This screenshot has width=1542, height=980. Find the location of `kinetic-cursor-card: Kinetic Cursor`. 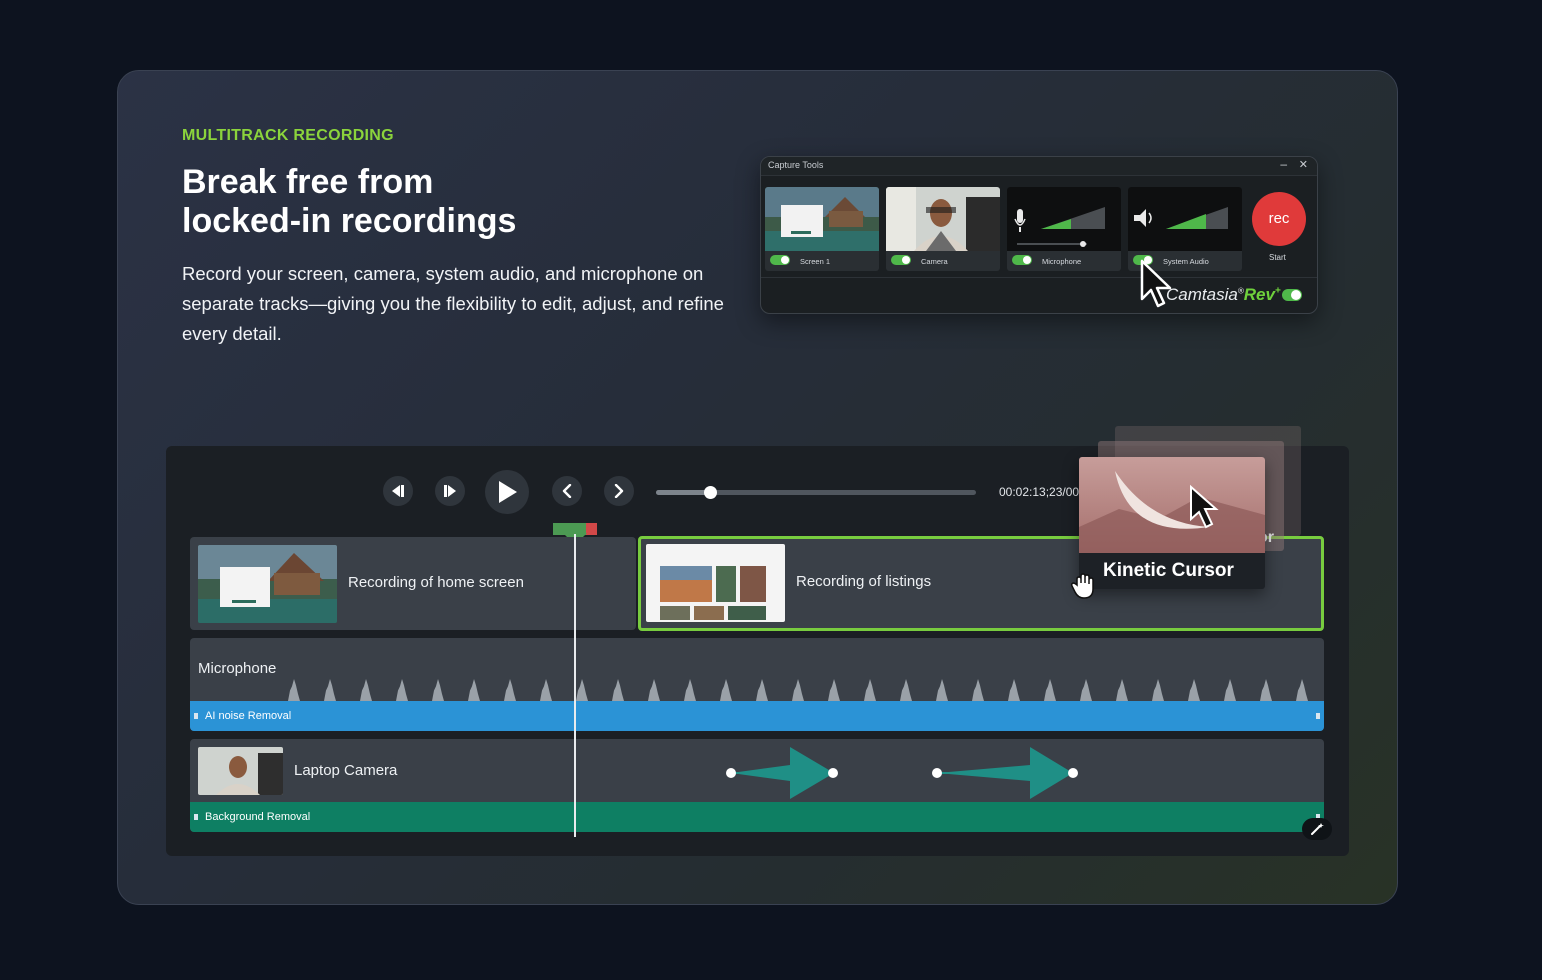

kinetic-cursor-card: Kinetic Cursor is located at coordinates (1172, 523).